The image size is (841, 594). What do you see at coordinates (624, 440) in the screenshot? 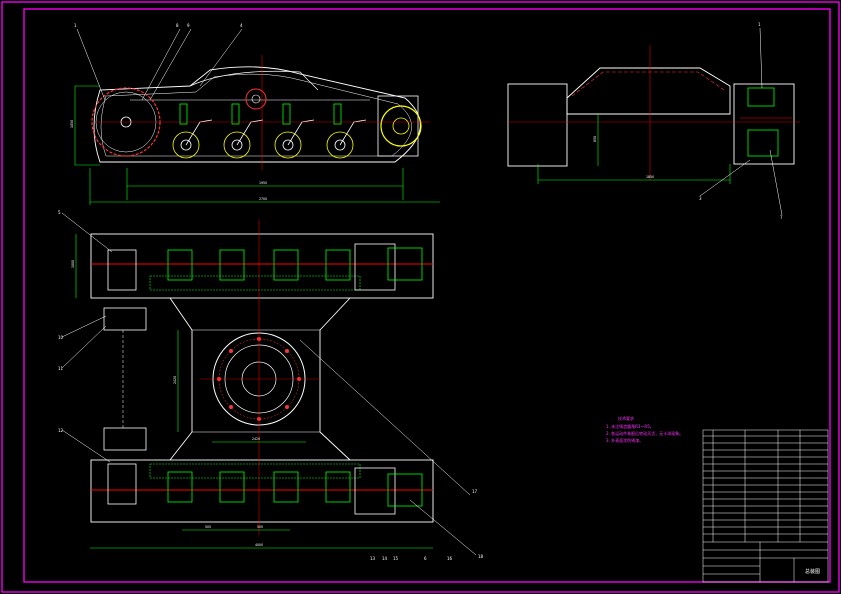
I see `notes-line-3: 3. 外表面涂防锈漆。` at bounding box center [624, 440].